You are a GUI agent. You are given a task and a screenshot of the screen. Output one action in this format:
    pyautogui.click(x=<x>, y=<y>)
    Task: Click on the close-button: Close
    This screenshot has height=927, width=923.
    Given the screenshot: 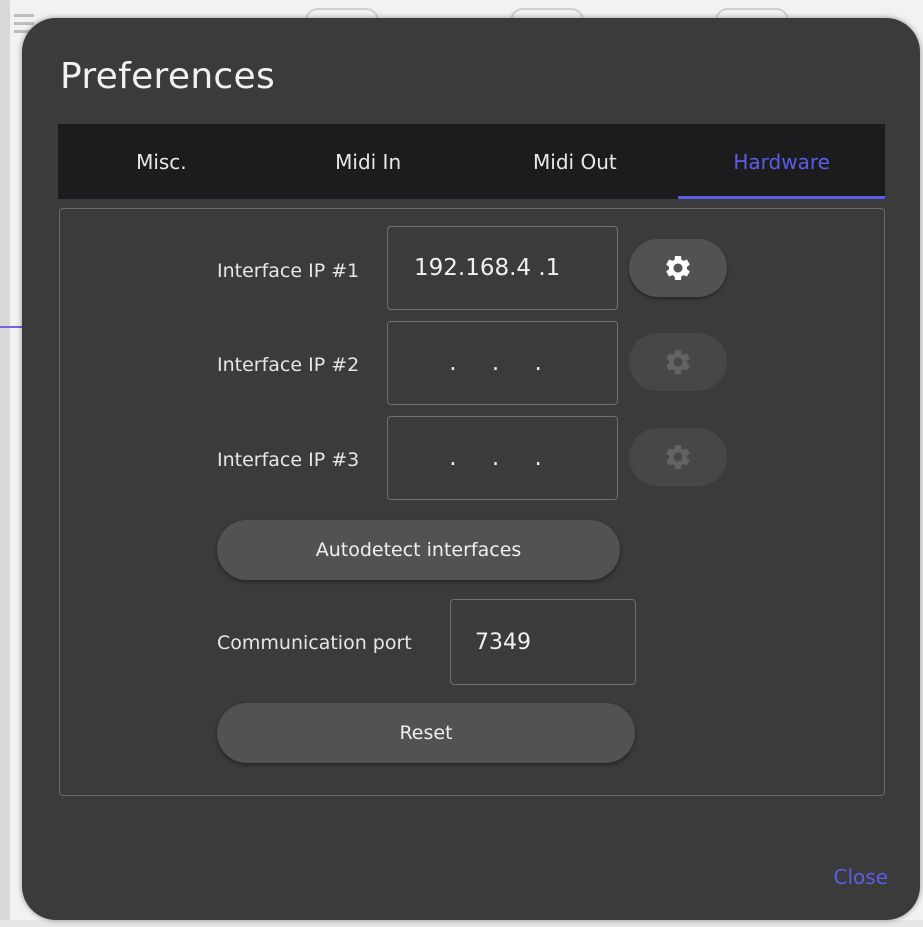 What is the action you would take?
    pyautogui.click(x=861, y=877)
    